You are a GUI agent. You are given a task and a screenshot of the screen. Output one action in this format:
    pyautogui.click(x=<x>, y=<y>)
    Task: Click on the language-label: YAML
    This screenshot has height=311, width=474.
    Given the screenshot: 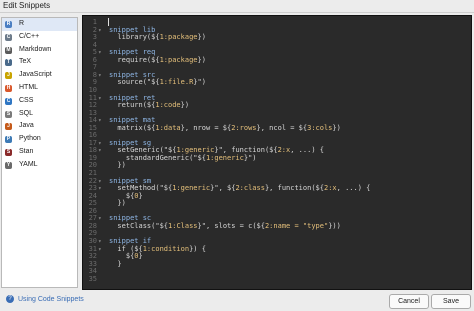 What is the action you would take?
    pyautogui.click(x=28, y=164)
    